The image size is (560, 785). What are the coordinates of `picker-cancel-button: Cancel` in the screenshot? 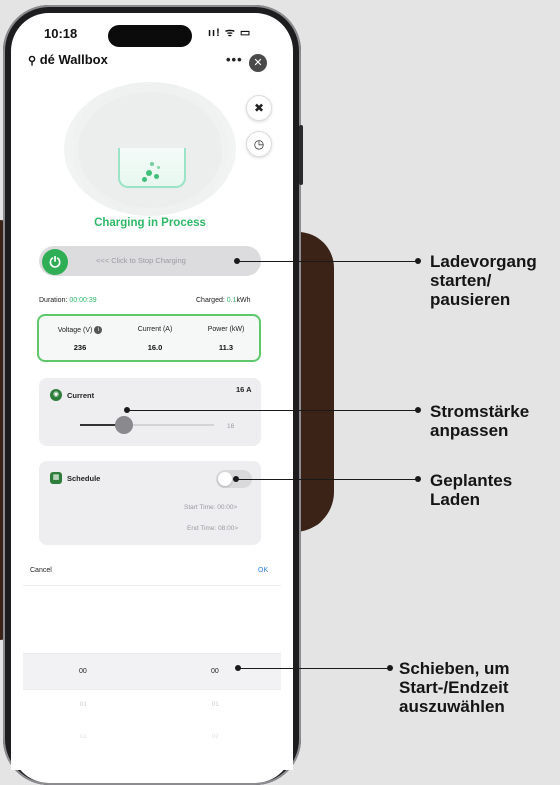 It's located at (41, 570).